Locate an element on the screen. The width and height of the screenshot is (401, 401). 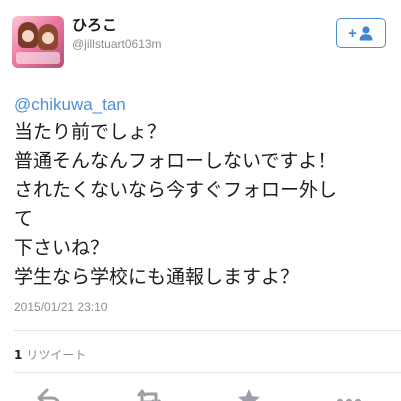
favorite-button is located at coordinates (249, 394).